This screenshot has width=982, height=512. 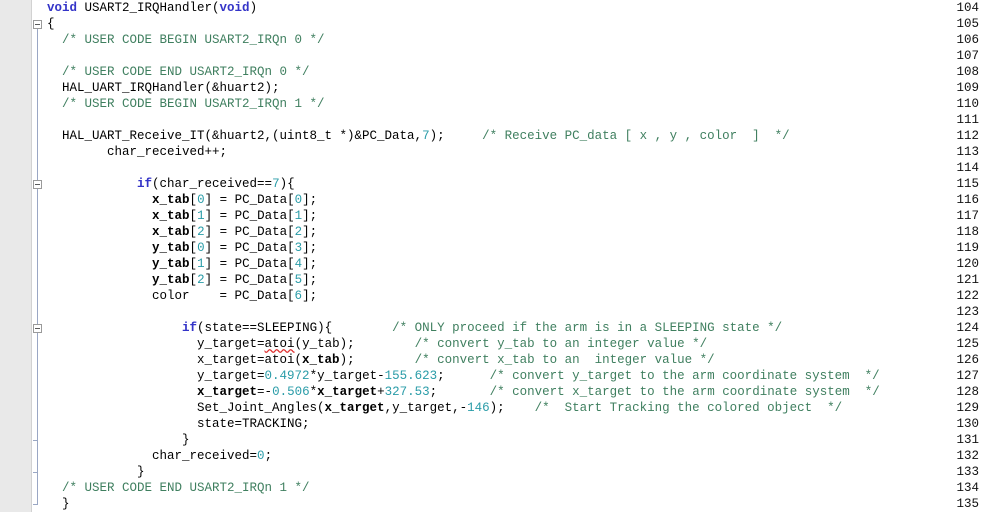 I want to click on code-line: state=TRACKING;, so click(x=514, y=424).